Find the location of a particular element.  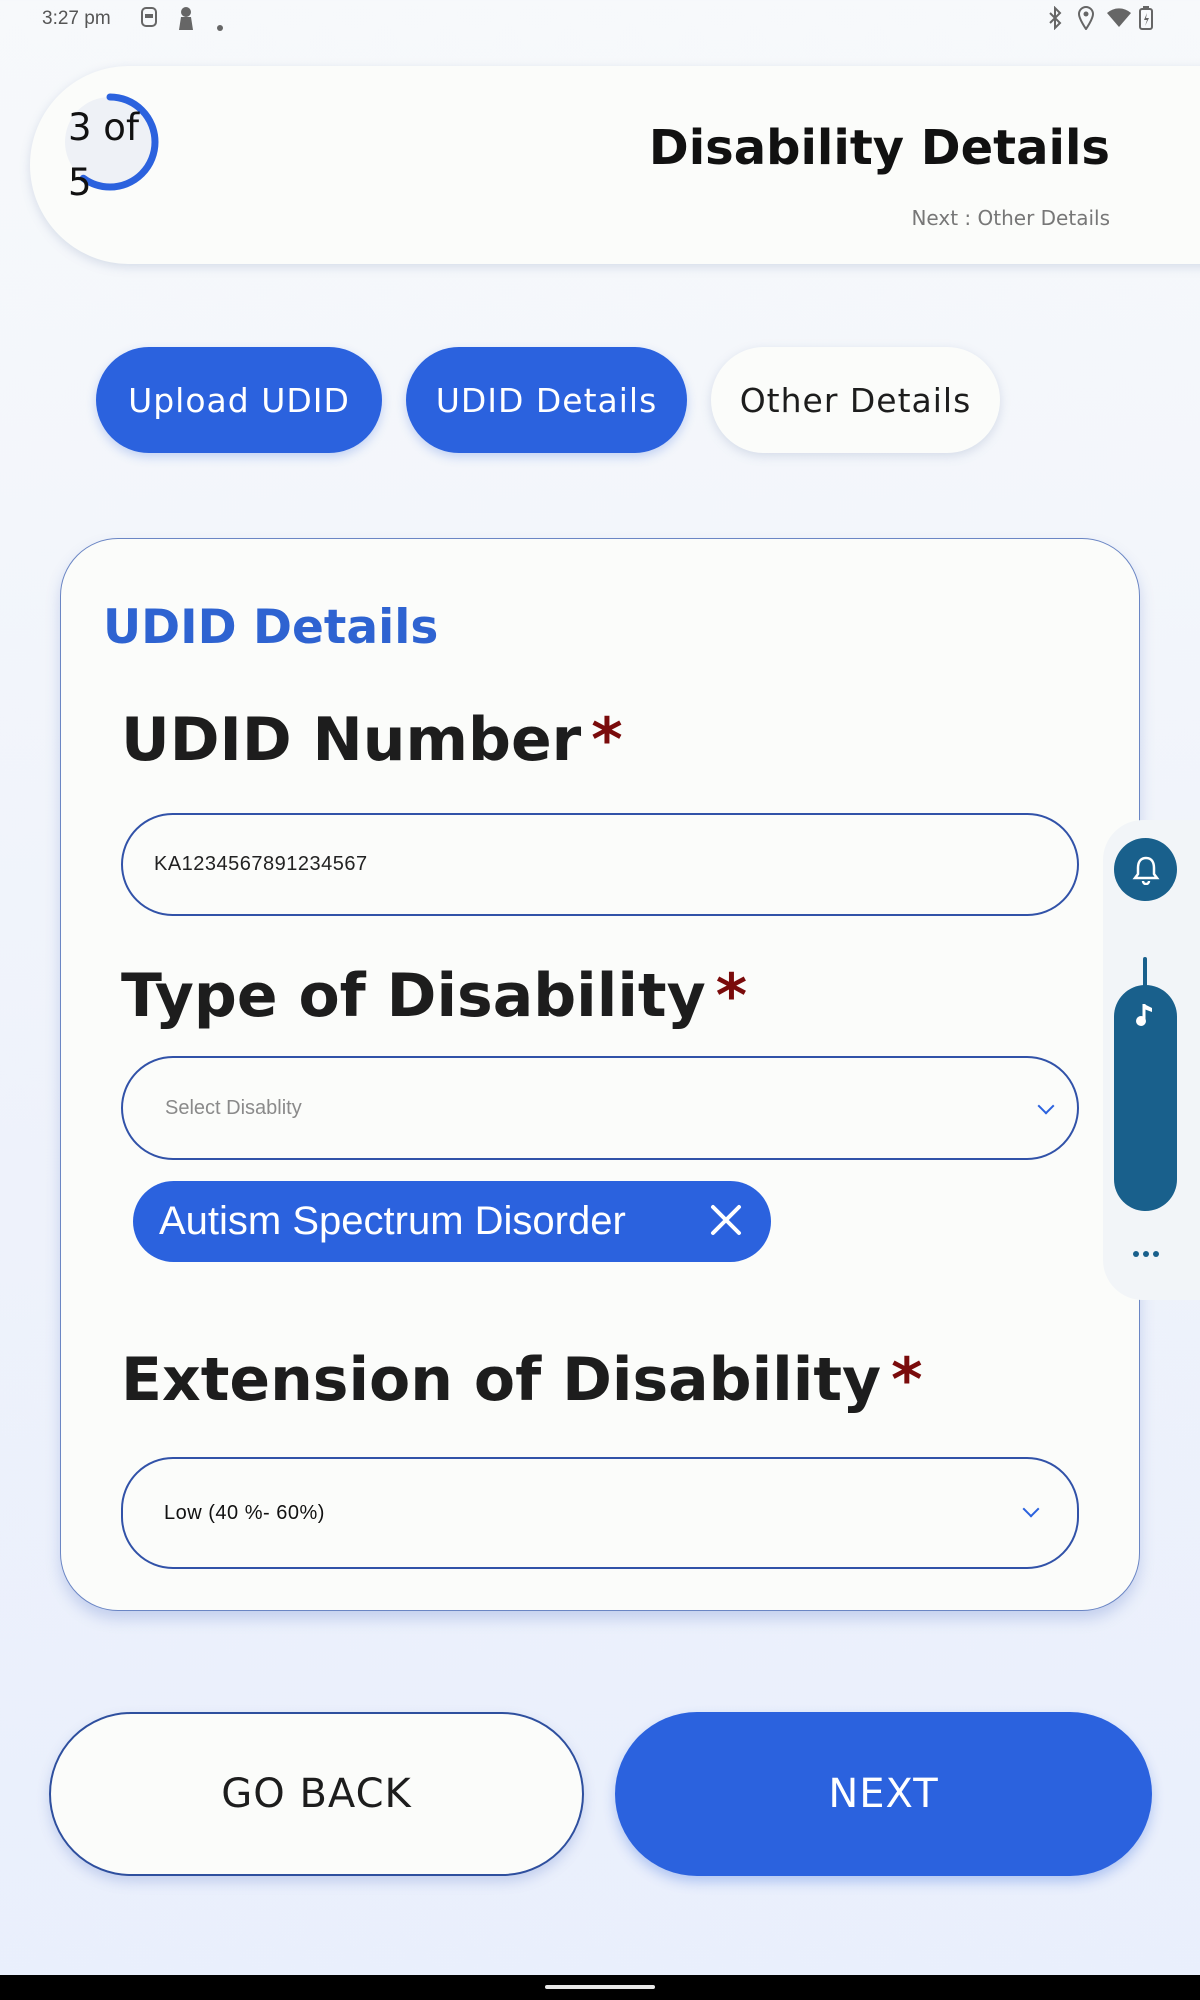

bell-icon is located at coordinates (1145, 870).